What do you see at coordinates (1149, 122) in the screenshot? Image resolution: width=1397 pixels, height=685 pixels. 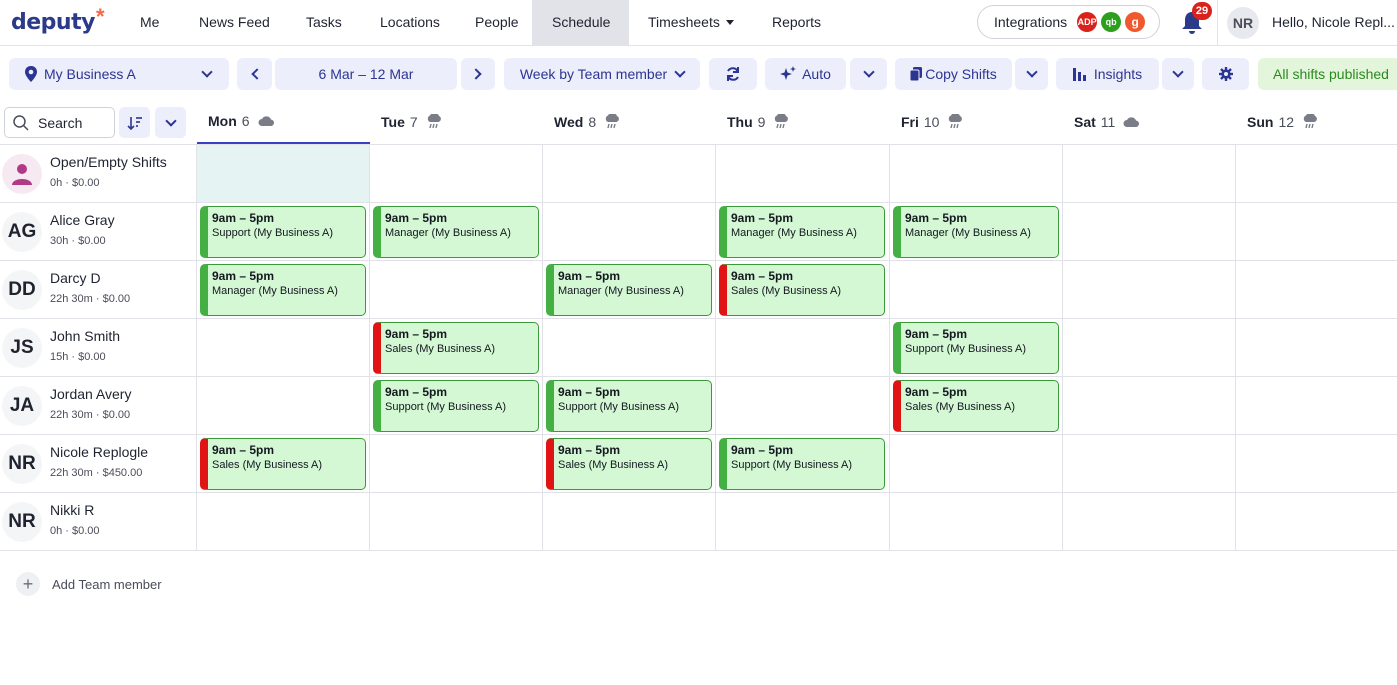 I see `day-header-sat: Sat 11` at bounding box center [1149, 122].